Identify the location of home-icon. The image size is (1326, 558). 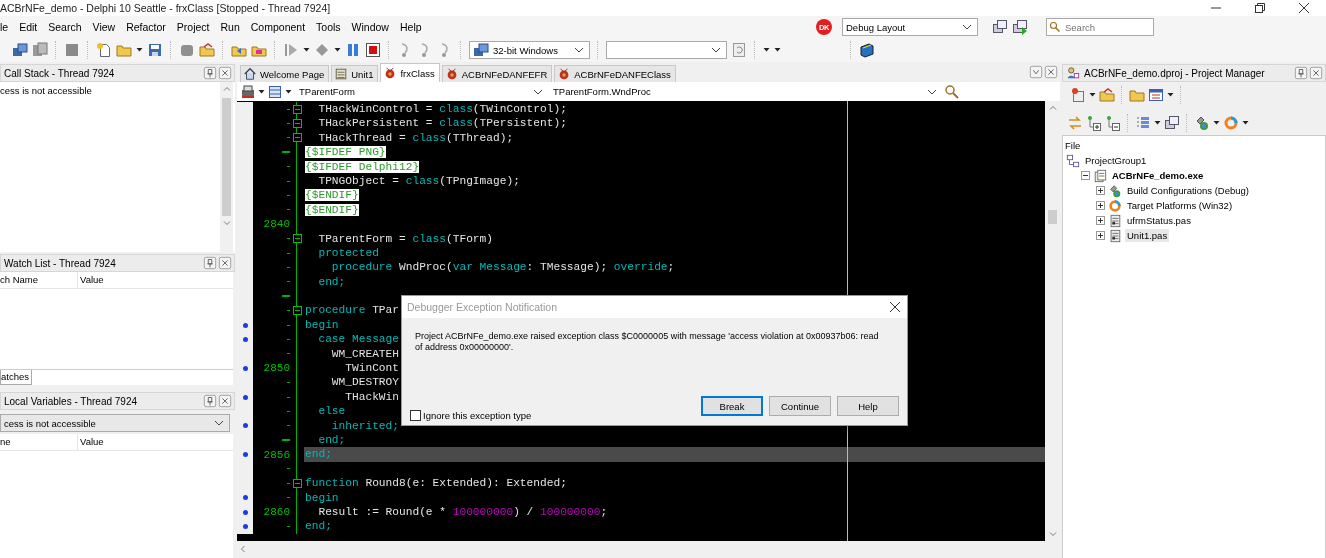
(250, 74).